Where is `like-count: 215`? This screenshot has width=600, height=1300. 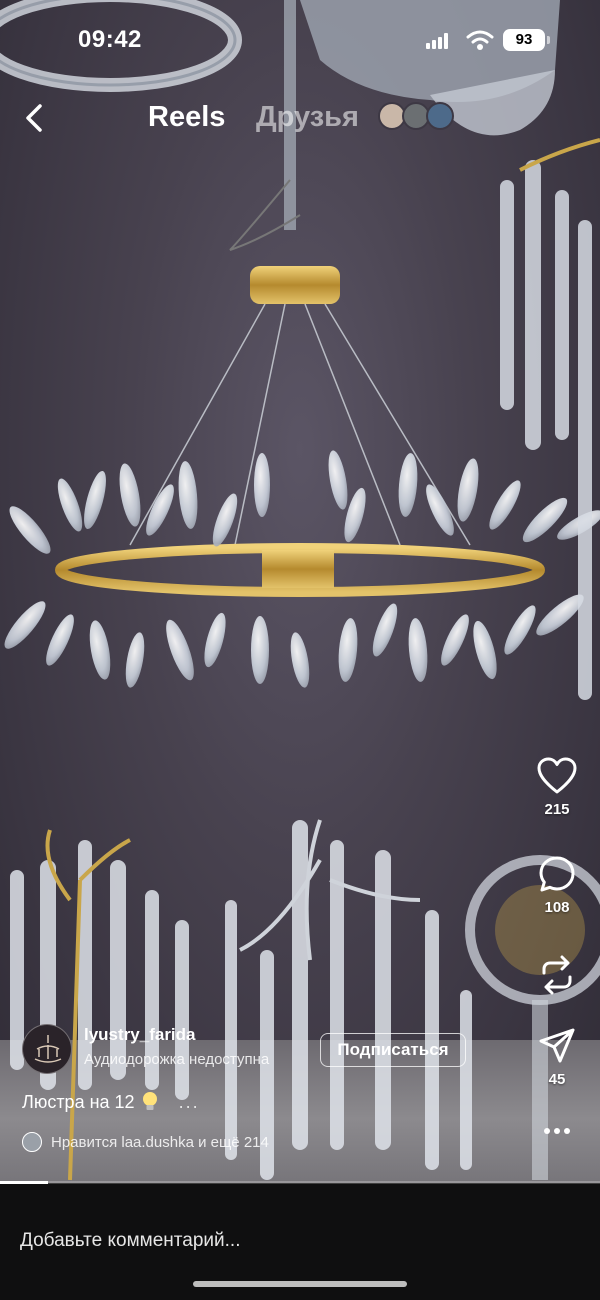 like-count: 215 is located at coordinates (557, 809).